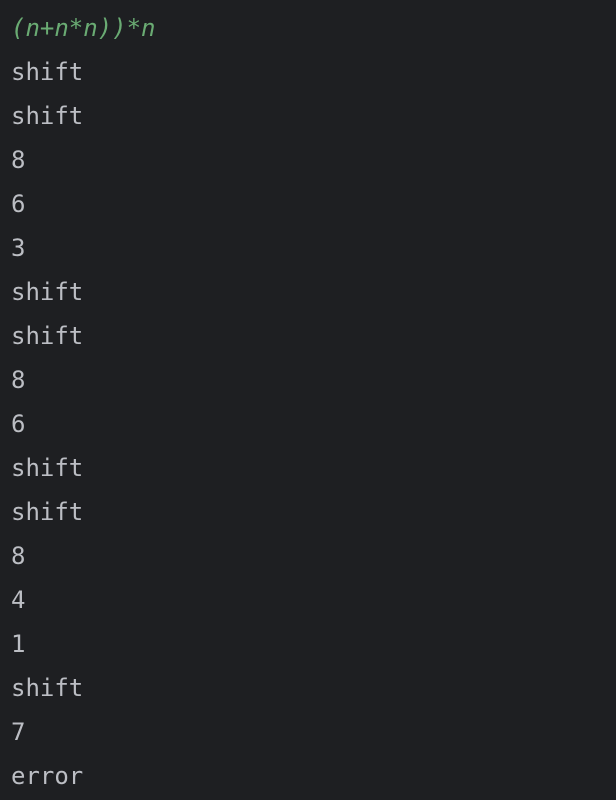 The image size is (616, 800). What do you see at coordinates (47, 776) in the screenshot?
I see `console-output-line: error` at bounding box center [47, 776].